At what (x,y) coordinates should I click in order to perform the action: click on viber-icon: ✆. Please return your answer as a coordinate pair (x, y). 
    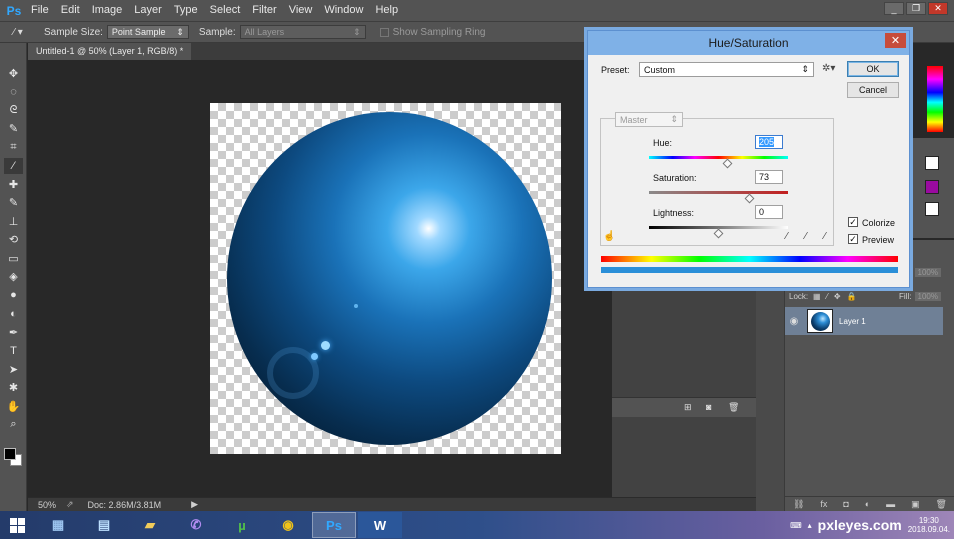
    Looking at the image, I should click on (196, 525).